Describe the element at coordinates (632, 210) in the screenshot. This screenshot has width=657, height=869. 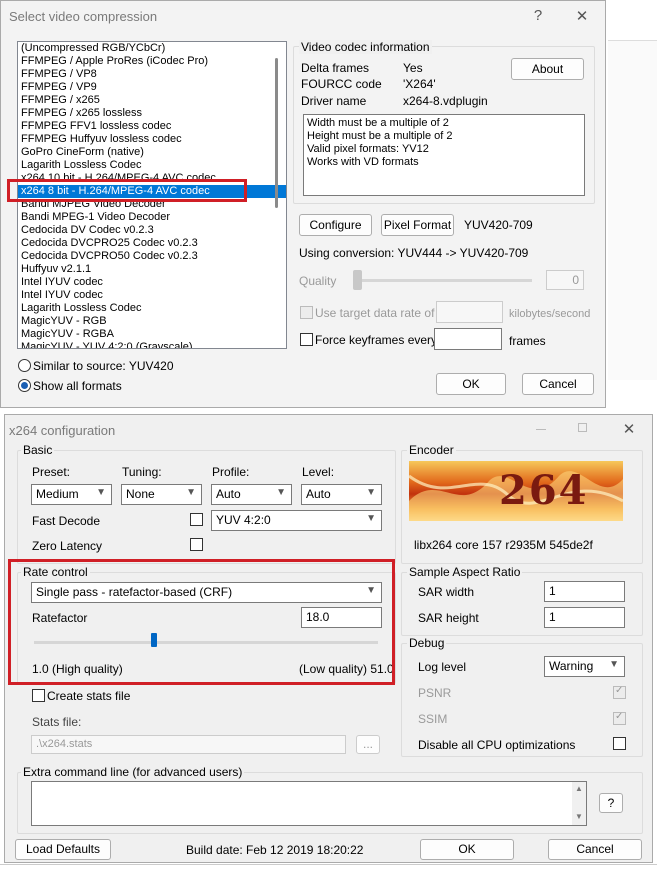
I see `background-window-strip` at that location.